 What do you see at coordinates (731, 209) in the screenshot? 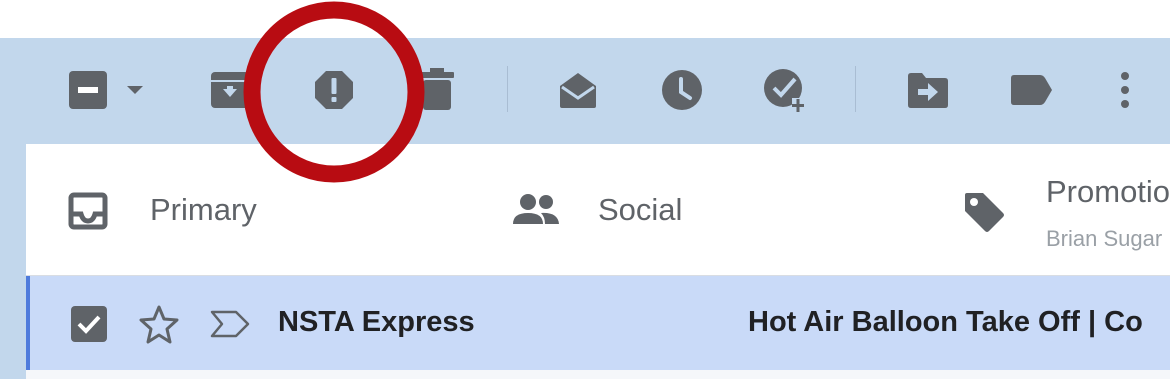
I see `tab-social: Social` at bounding box center [731, 209].